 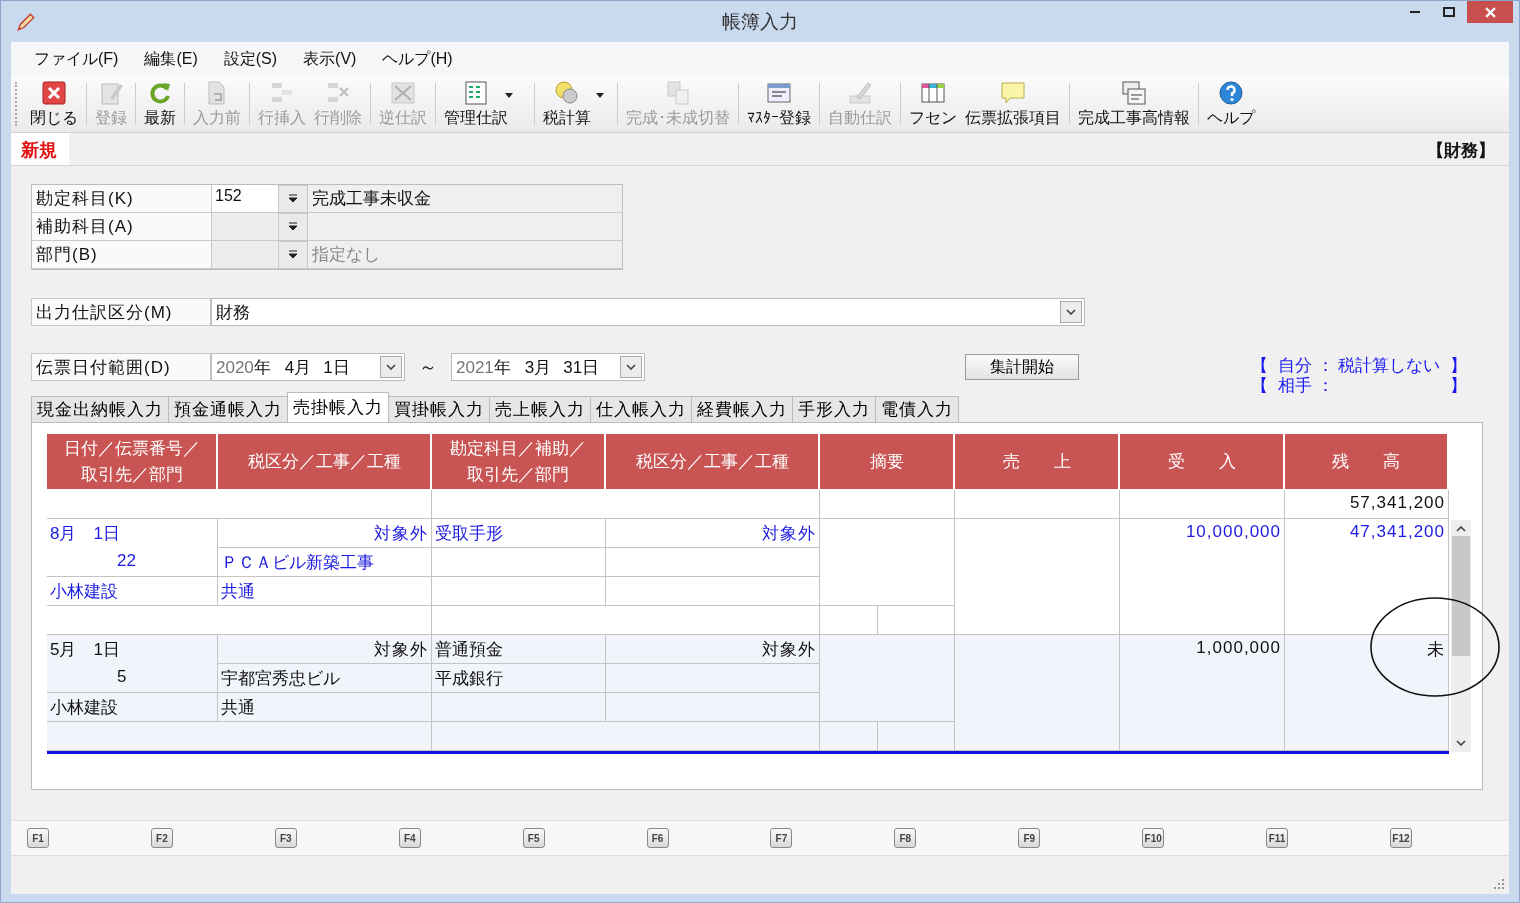 I want to click on pen-icon, so click(x=860, y=93).